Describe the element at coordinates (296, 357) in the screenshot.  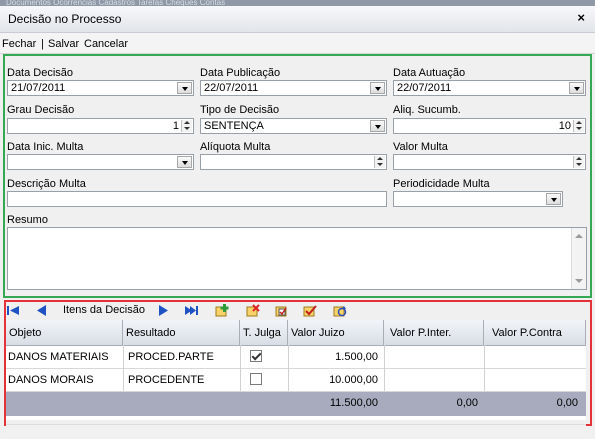
I see `table-row: DANOS MATERIAIS PROCED.PARTE 1.500,00` at that location.